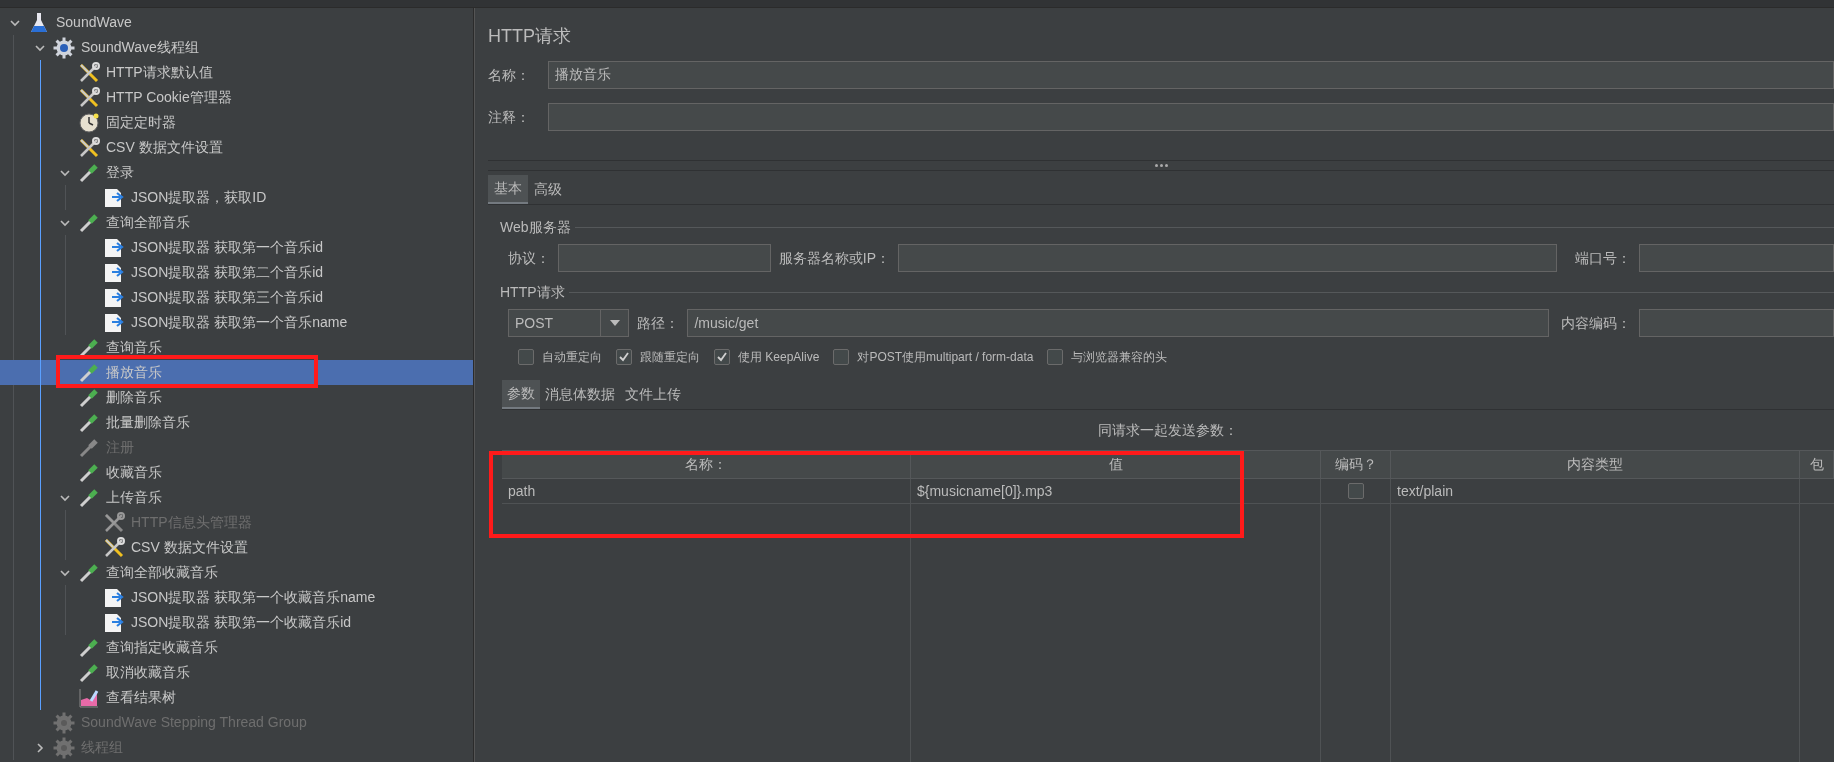 The image size is (1834, 762). I want to click on server-label: 服务器名称或IP：, so click(834, 258).